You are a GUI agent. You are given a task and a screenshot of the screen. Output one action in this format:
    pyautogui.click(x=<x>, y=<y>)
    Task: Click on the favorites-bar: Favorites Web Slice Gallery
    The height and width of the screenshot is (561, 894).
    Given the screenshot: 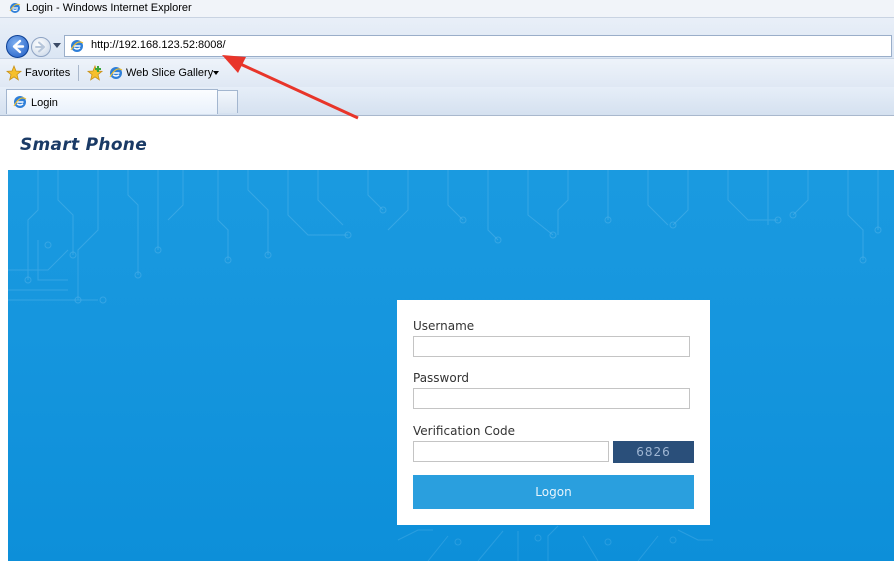 What is the action you would take?
    pyautogui.click(x=447, y=72)
    